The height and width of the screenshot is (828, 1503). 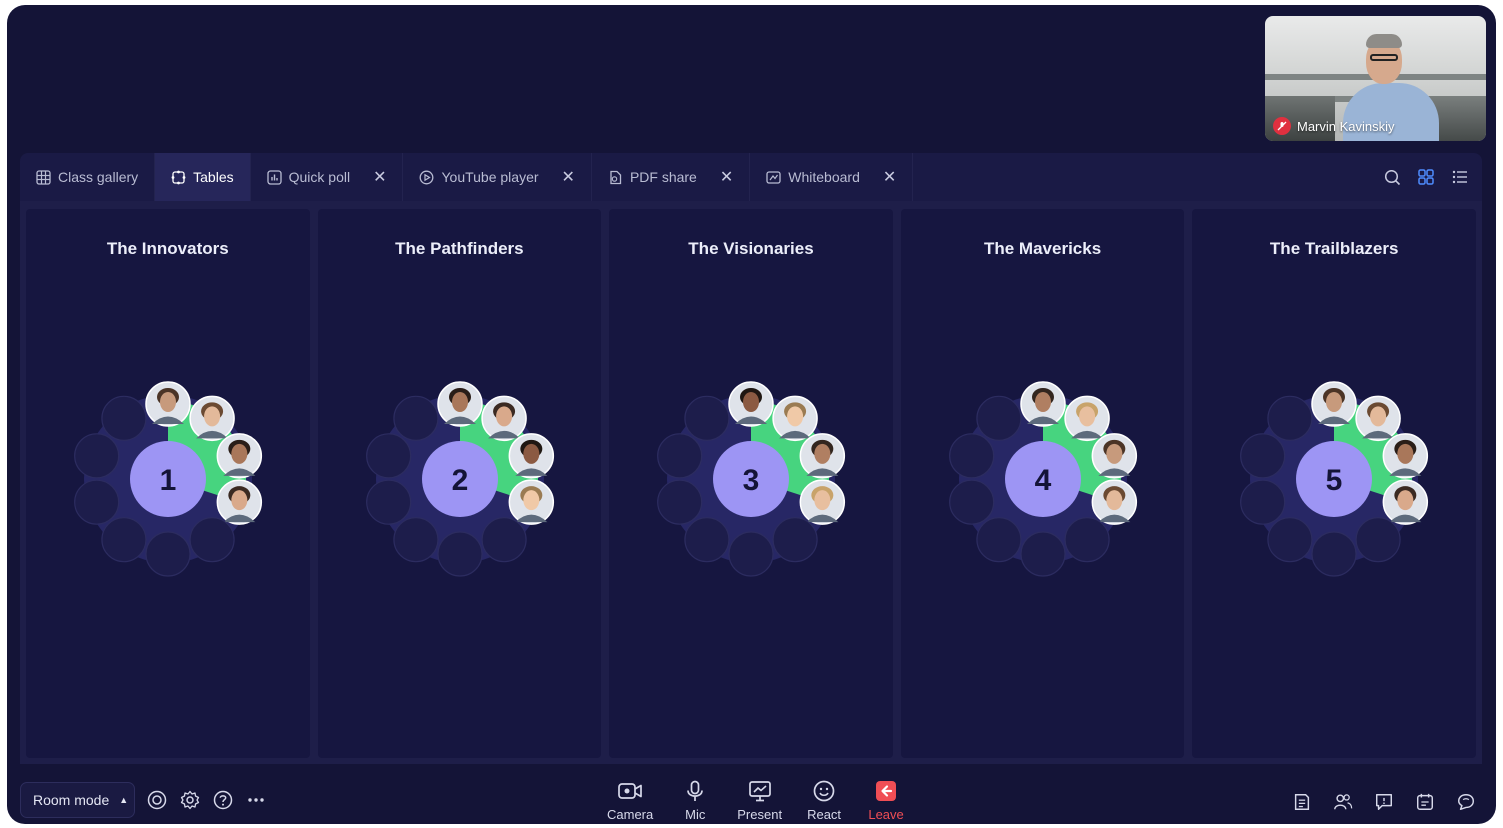 I want to click on help-icon, so click(x=223, y=800).